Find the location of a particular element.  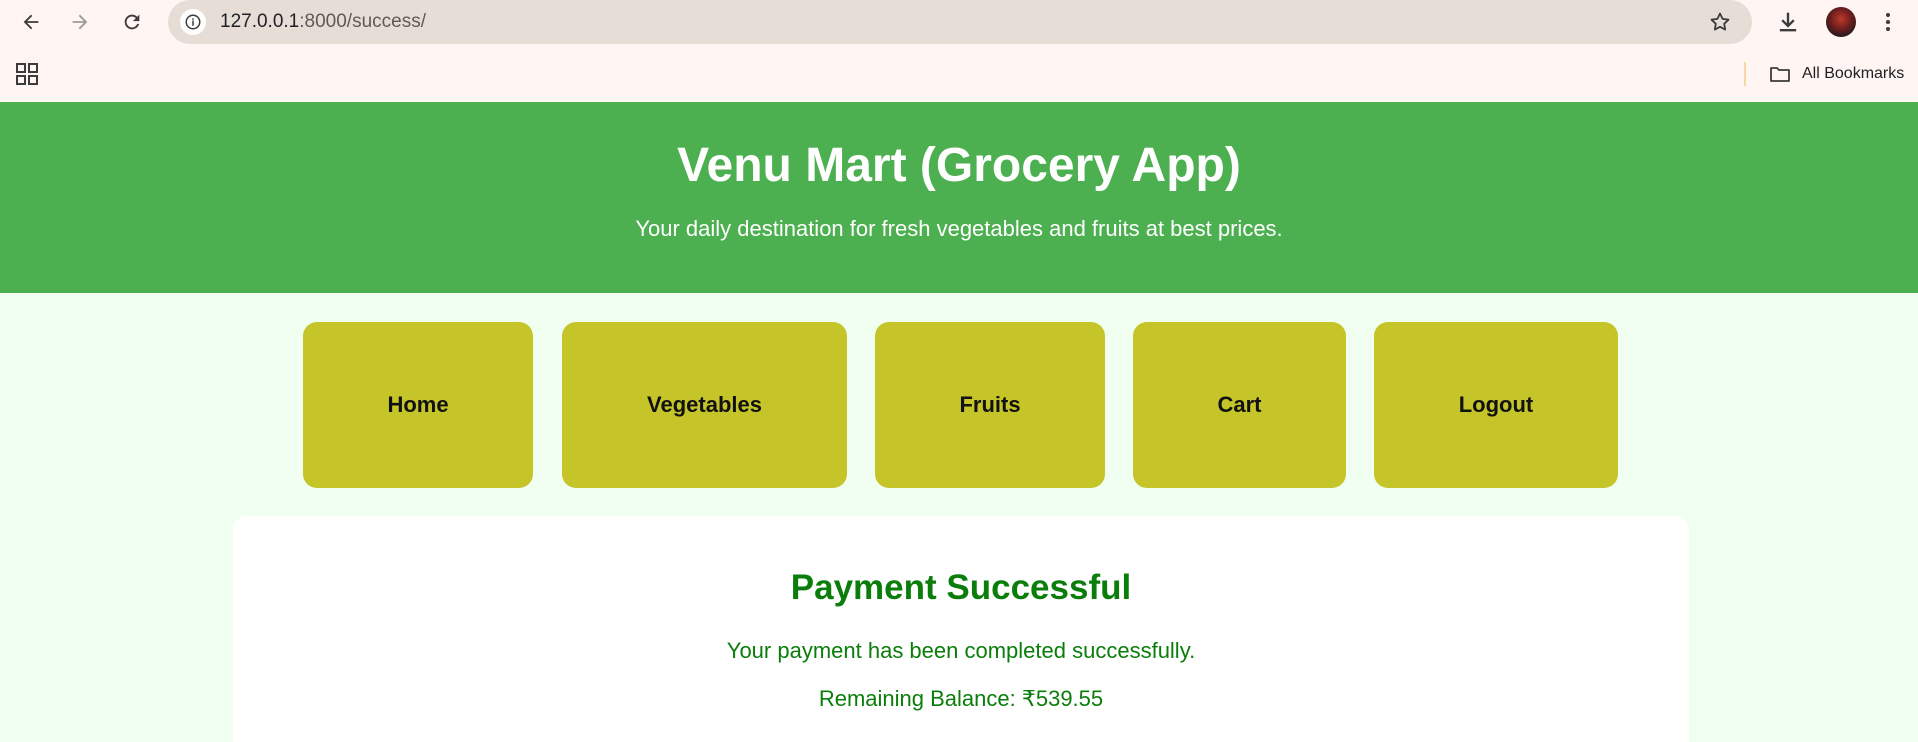

reload-button is located at coordinates (132, 22).